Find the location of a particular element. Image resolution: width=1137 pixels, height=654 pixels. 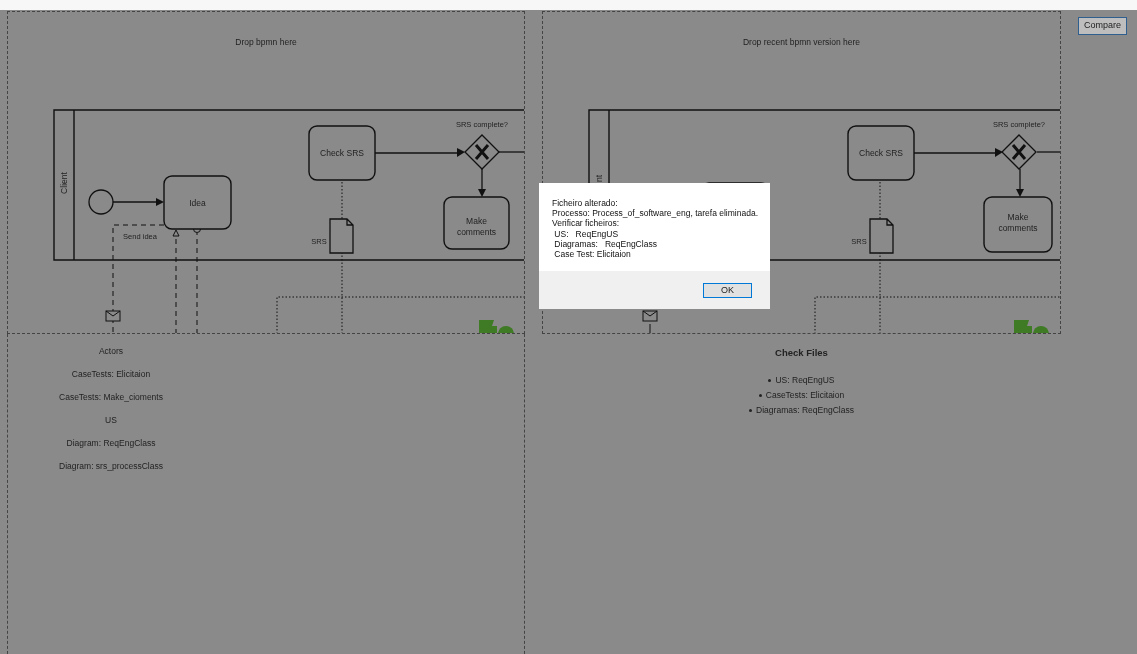

message-line: Diagramas: ReqEngClass is located at coordinates (605, 243).